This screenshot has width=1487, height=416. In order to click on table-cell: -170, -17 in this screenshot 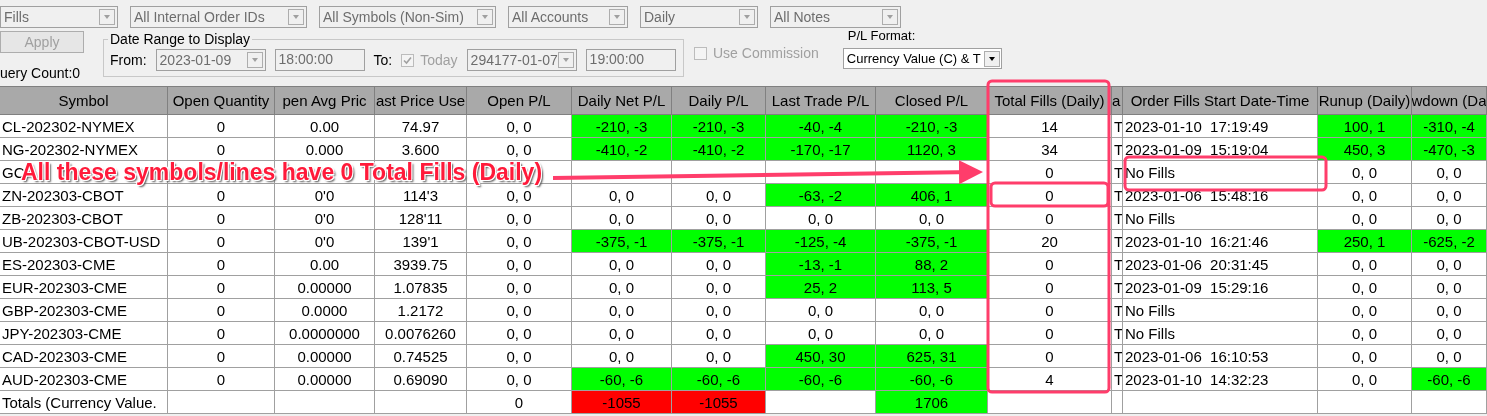, I will do `click(821, 149)`.